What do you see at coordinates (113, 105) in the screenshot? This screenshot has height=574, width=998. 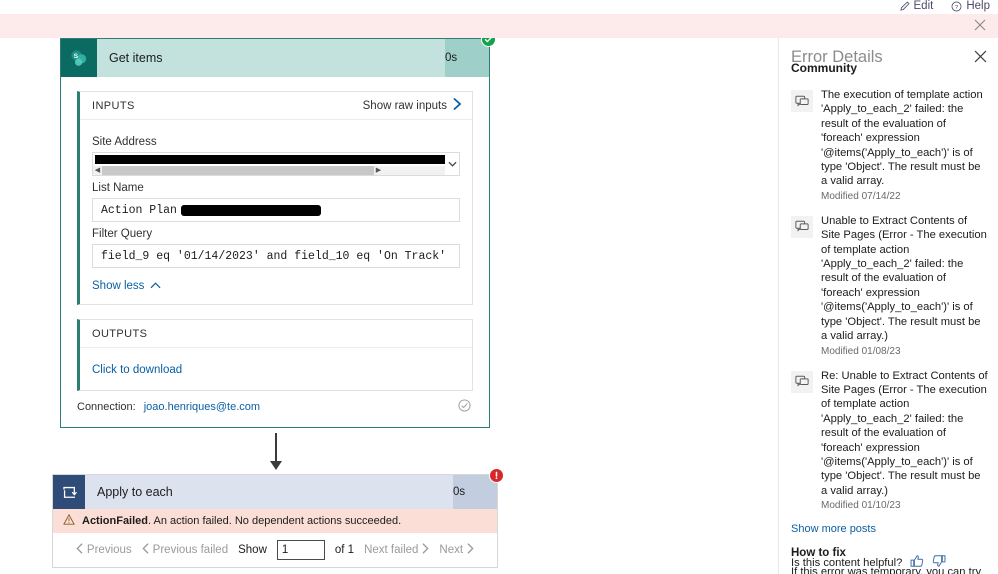 I see `inputs-label: INPUTS` at bounding box center [113, 105].